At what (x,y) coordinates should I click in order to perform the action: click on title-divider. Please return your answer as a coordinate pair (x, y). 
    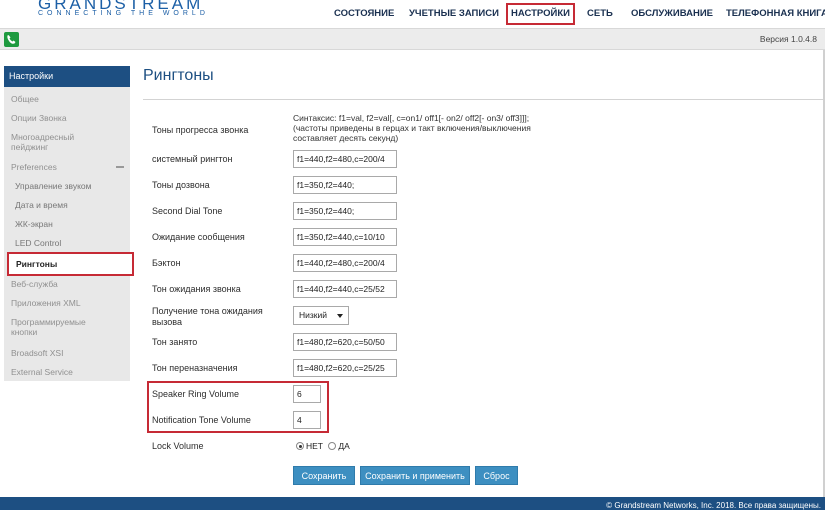
    Looking at the image, I should click on (483, 99).